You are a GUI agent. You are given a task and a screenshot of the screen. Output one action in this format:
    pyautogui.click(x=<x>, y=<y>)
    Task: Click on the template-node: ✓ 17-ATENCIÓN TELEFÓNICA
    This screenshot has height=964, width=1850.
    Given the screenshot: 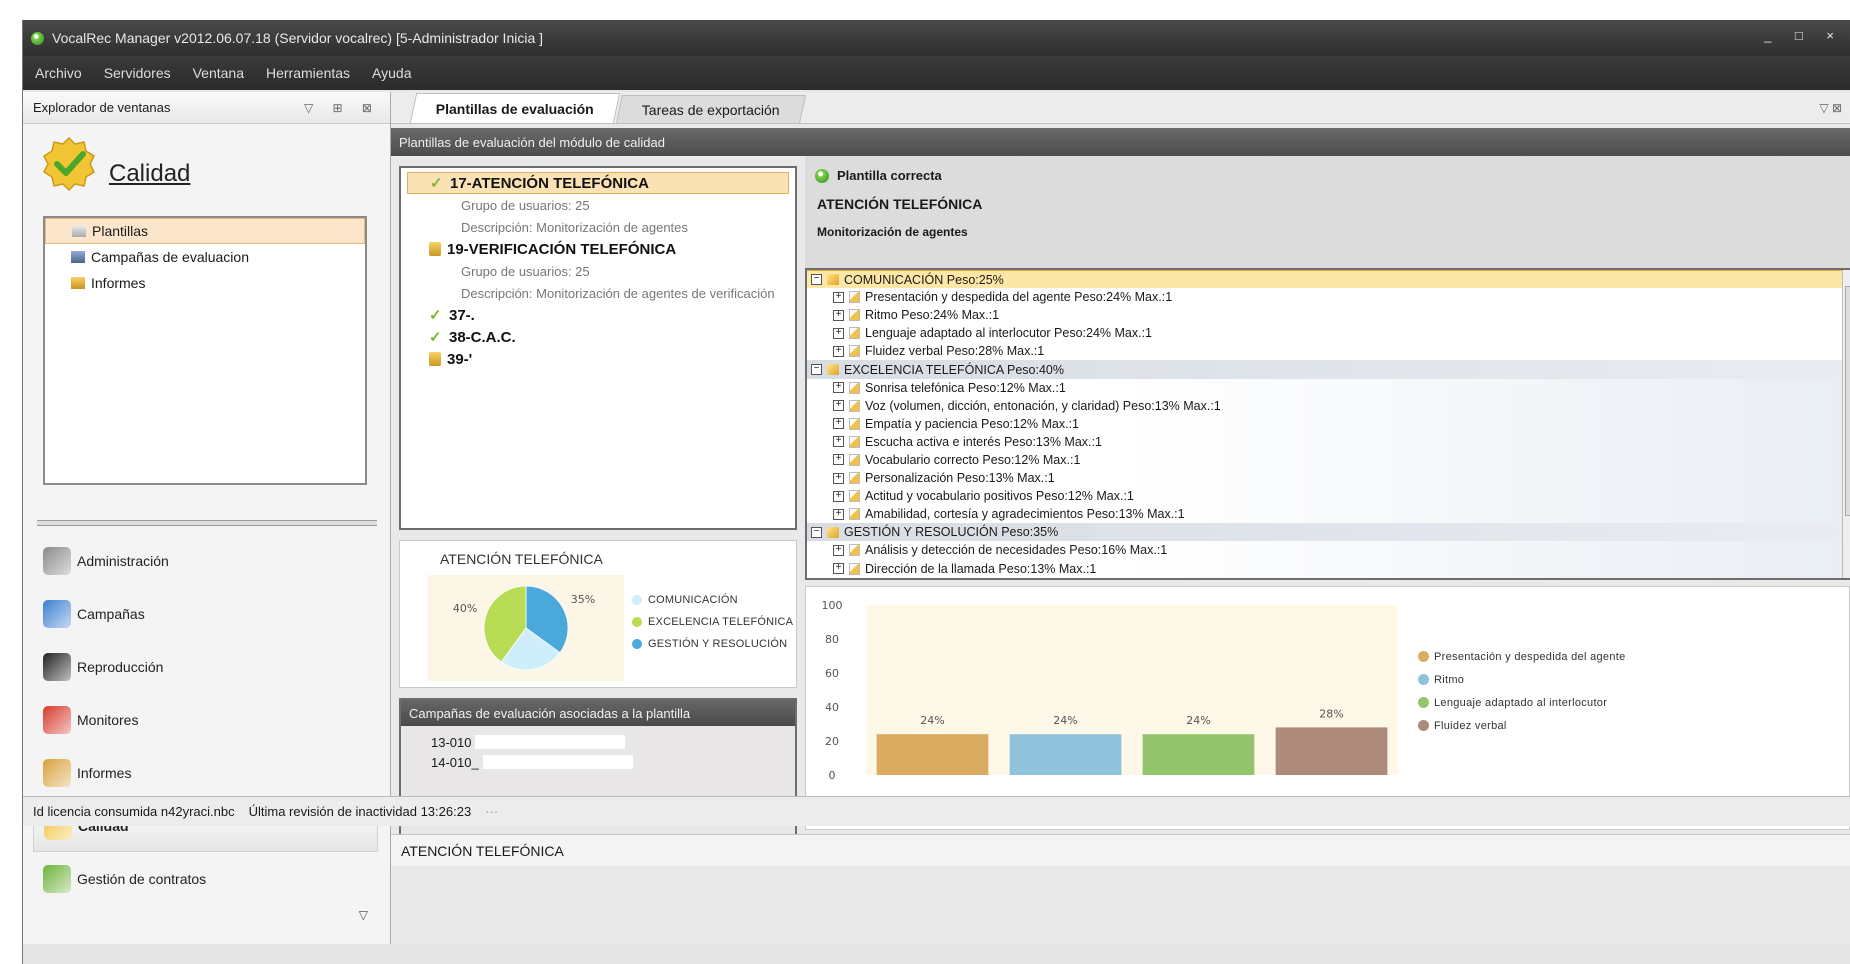 What is the action you would take?
    pyautogui.click(x=598, y=183)
    